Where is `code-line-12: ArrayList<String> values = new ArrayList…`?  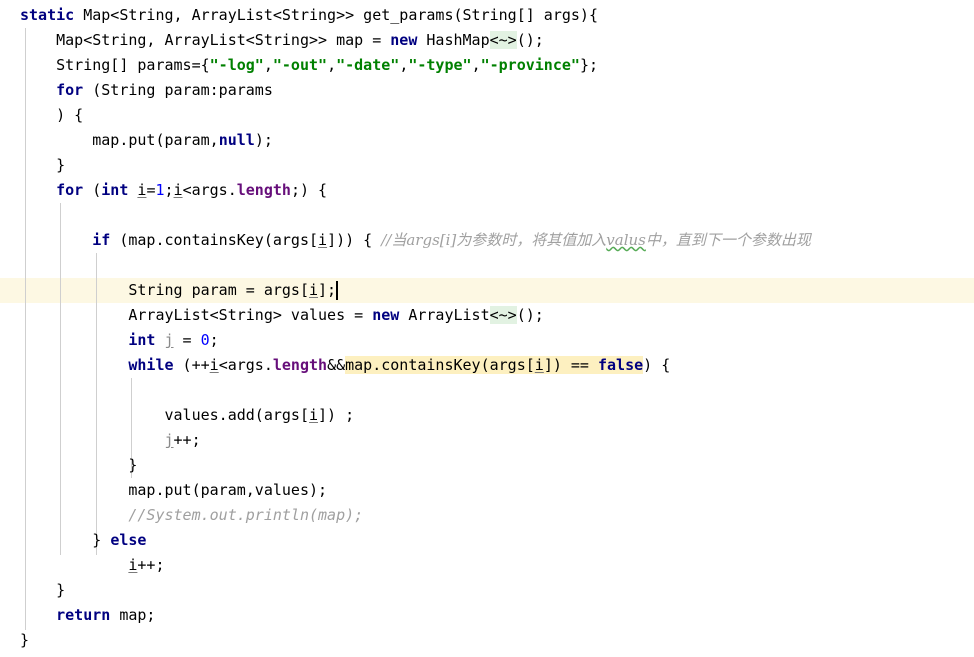
code-line-12: ArrayList<String> values = new ArrayList… is located at coordinates (282, 315).